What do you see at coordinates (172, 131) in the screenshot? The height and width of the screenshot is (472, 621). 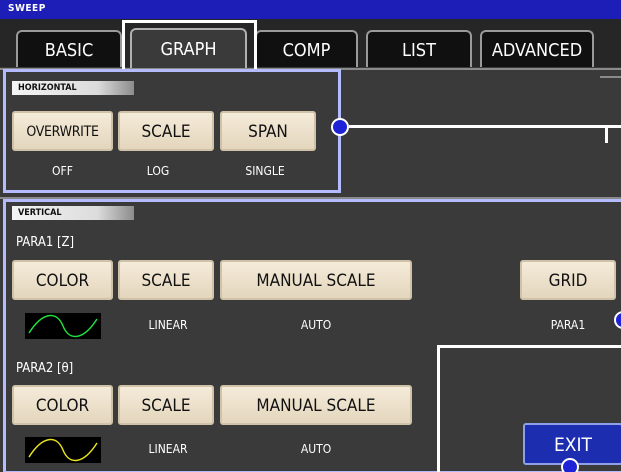 I see `horizontal-callout-frame` at bounding box center [172, 131].